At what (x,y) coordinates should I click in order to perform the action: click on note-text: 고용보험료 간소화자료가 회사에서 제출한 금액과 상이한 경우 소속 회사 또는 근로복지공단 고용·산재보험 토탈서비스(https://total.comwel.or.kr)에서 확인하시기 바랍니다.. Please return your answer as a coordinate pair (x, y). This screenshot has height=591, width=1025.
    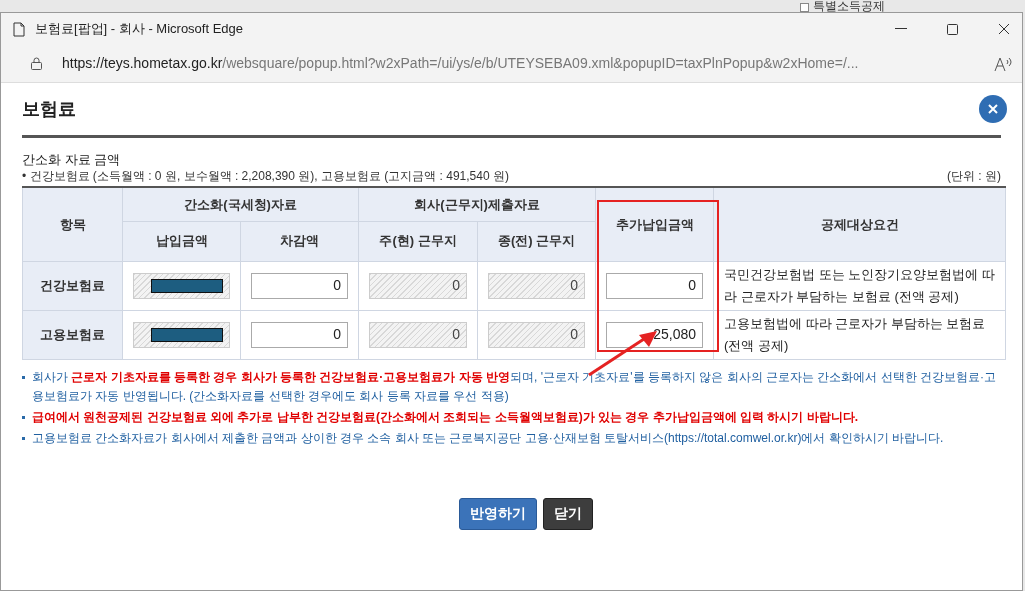
    Looking at the image, I should click on (488, 438).